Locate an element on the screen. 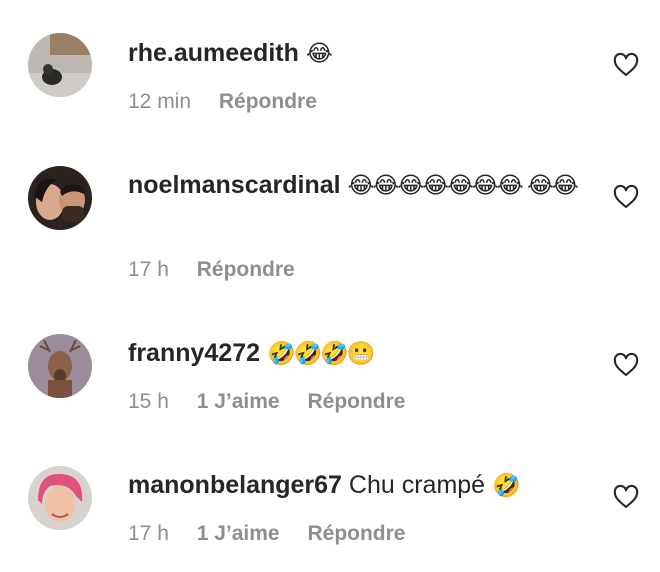 The height and width of the screenshot is (572, 660). comment-username: franny4272 is located at coordinates (194, 353).